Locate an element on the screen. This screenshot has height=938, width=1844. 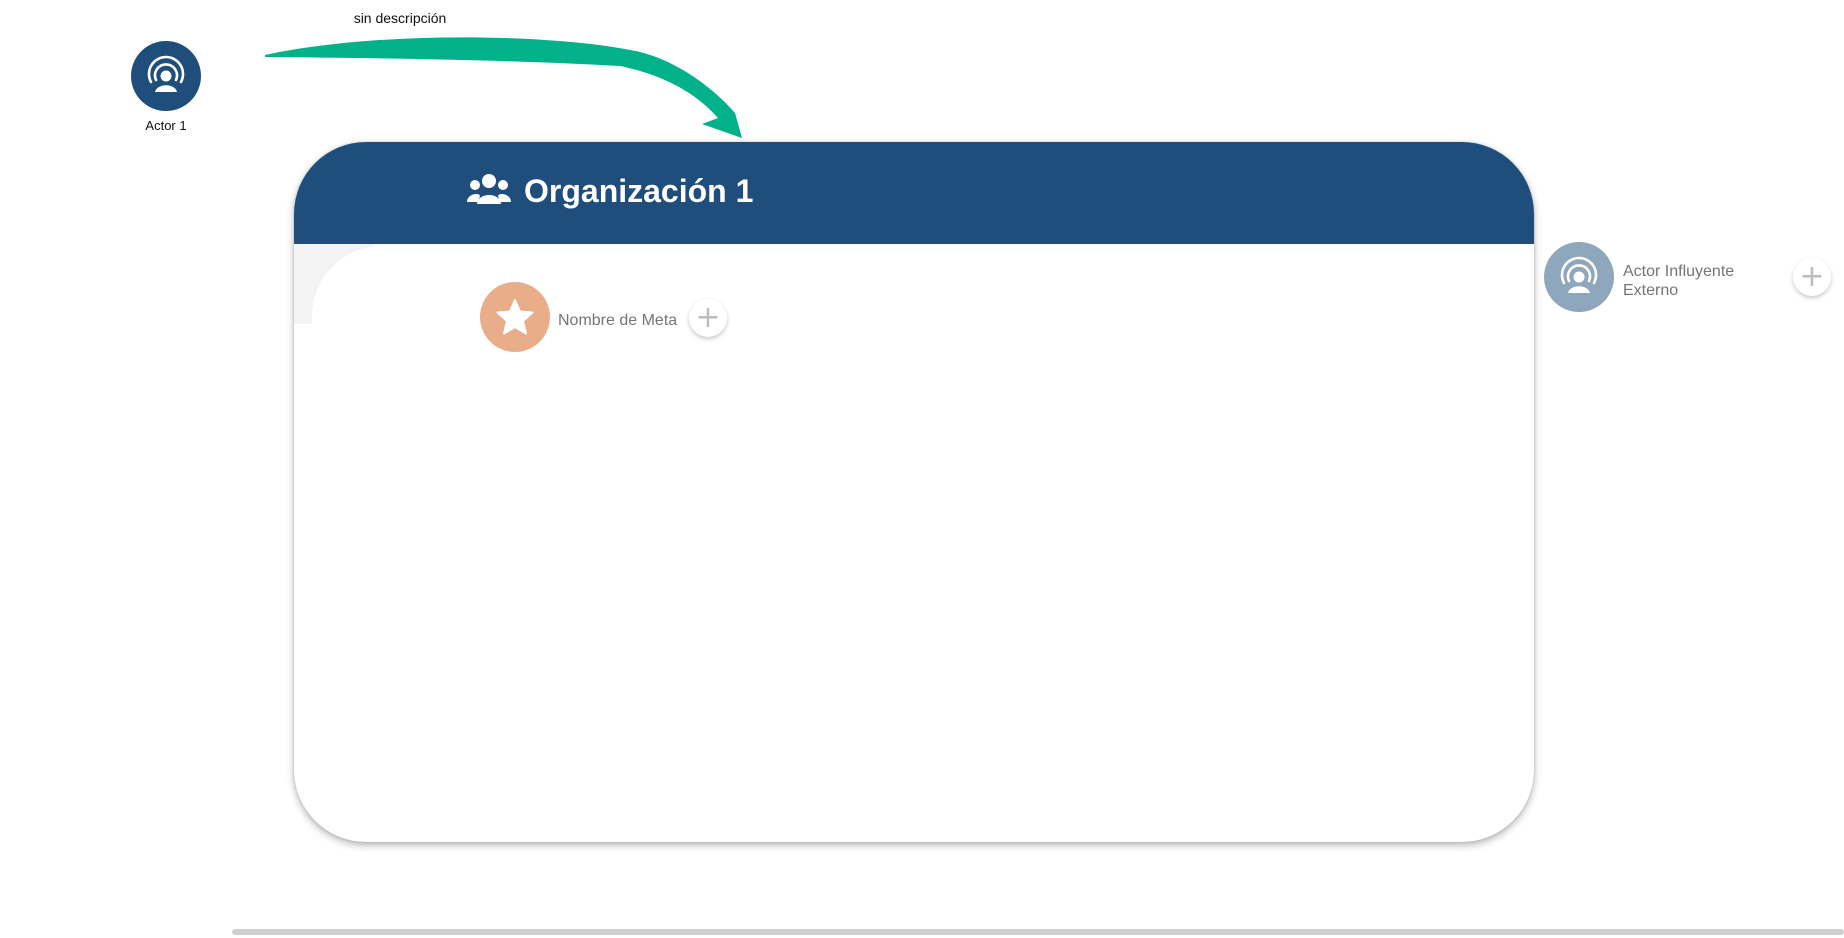
goal-label: Nombre de Meta is located at coordinates (617, 321).